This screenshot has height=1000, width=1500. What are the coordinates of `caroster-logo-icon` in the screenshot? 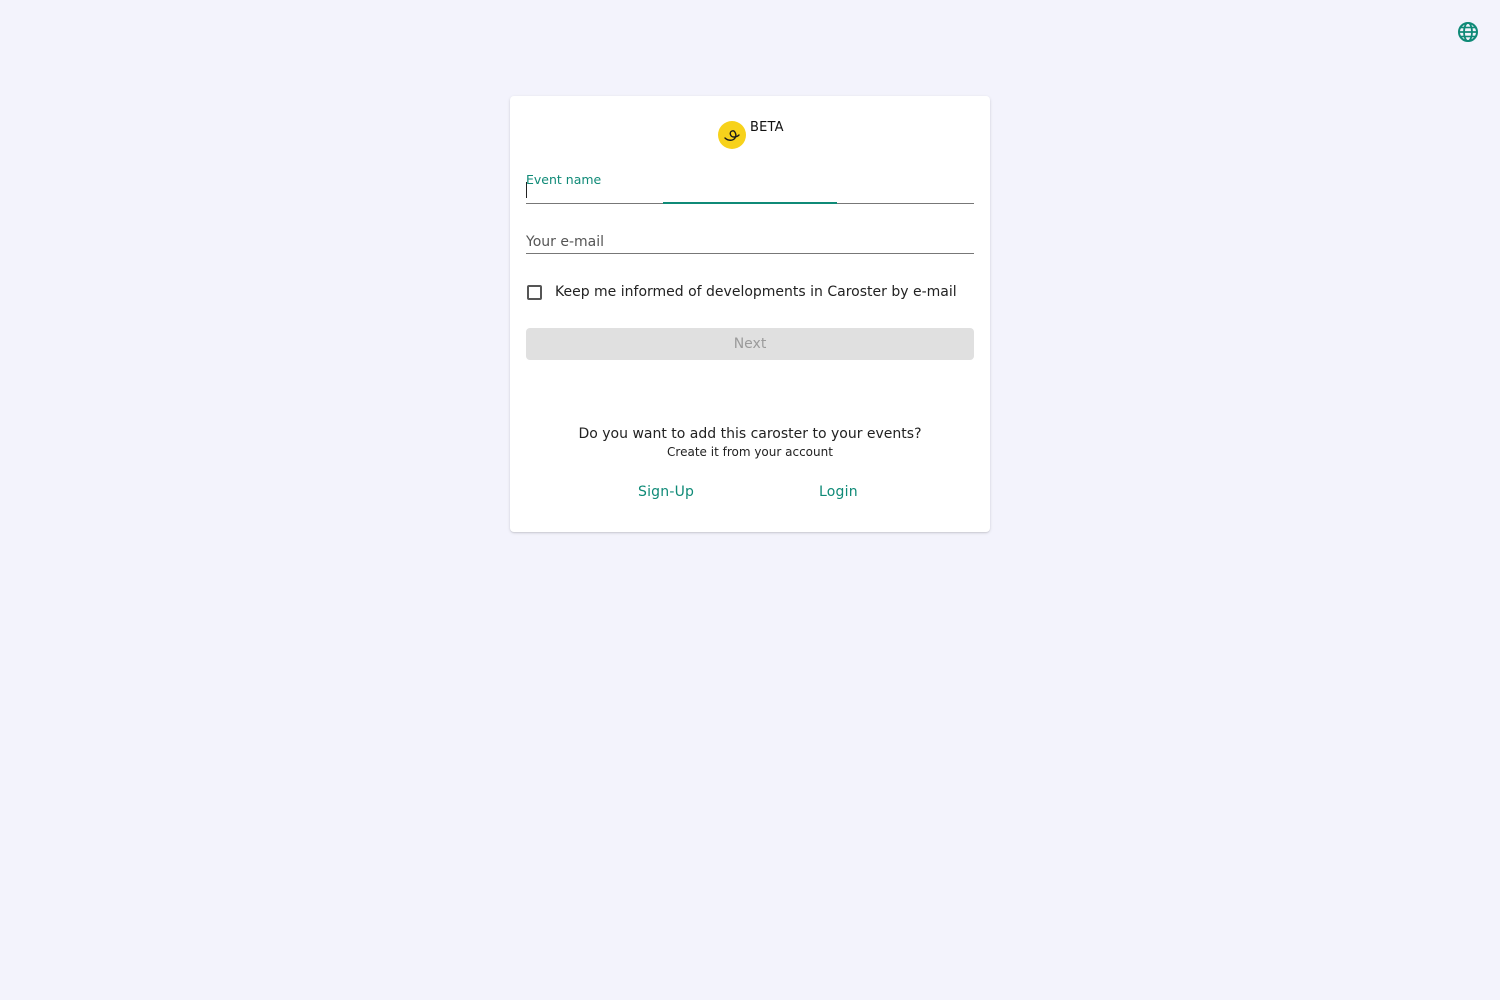 It's located at (732, 135).